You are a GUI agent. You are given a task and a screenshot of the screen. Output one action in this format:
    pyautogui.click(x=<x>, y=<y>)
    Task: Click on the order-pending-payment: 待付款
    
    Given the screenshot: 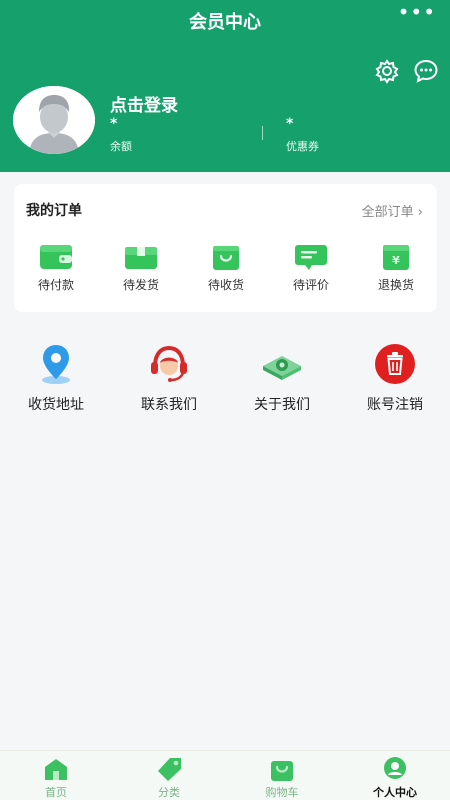 What is the action you would take?
    pyautogui.click(x=56, y=267)
    